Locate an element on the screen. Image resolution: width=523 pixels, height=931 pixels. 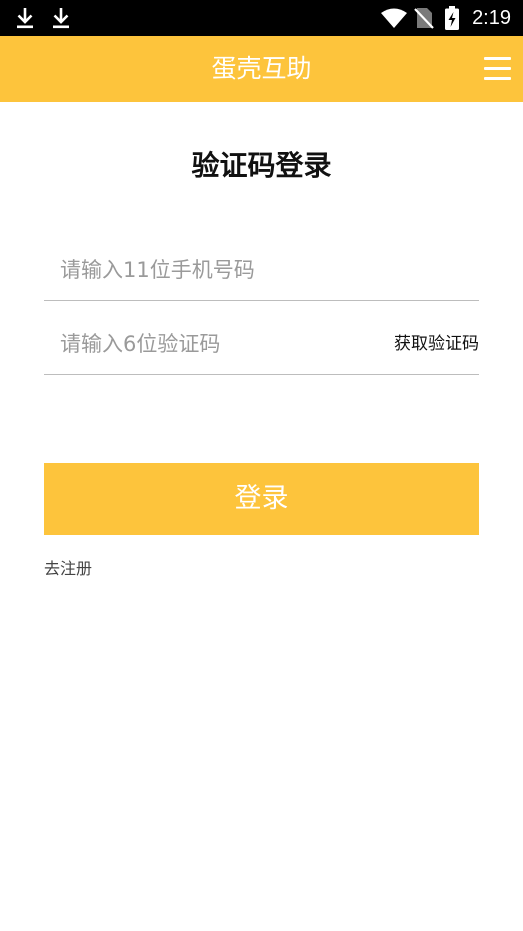
menu-icon is located at coordinates (497, 69).